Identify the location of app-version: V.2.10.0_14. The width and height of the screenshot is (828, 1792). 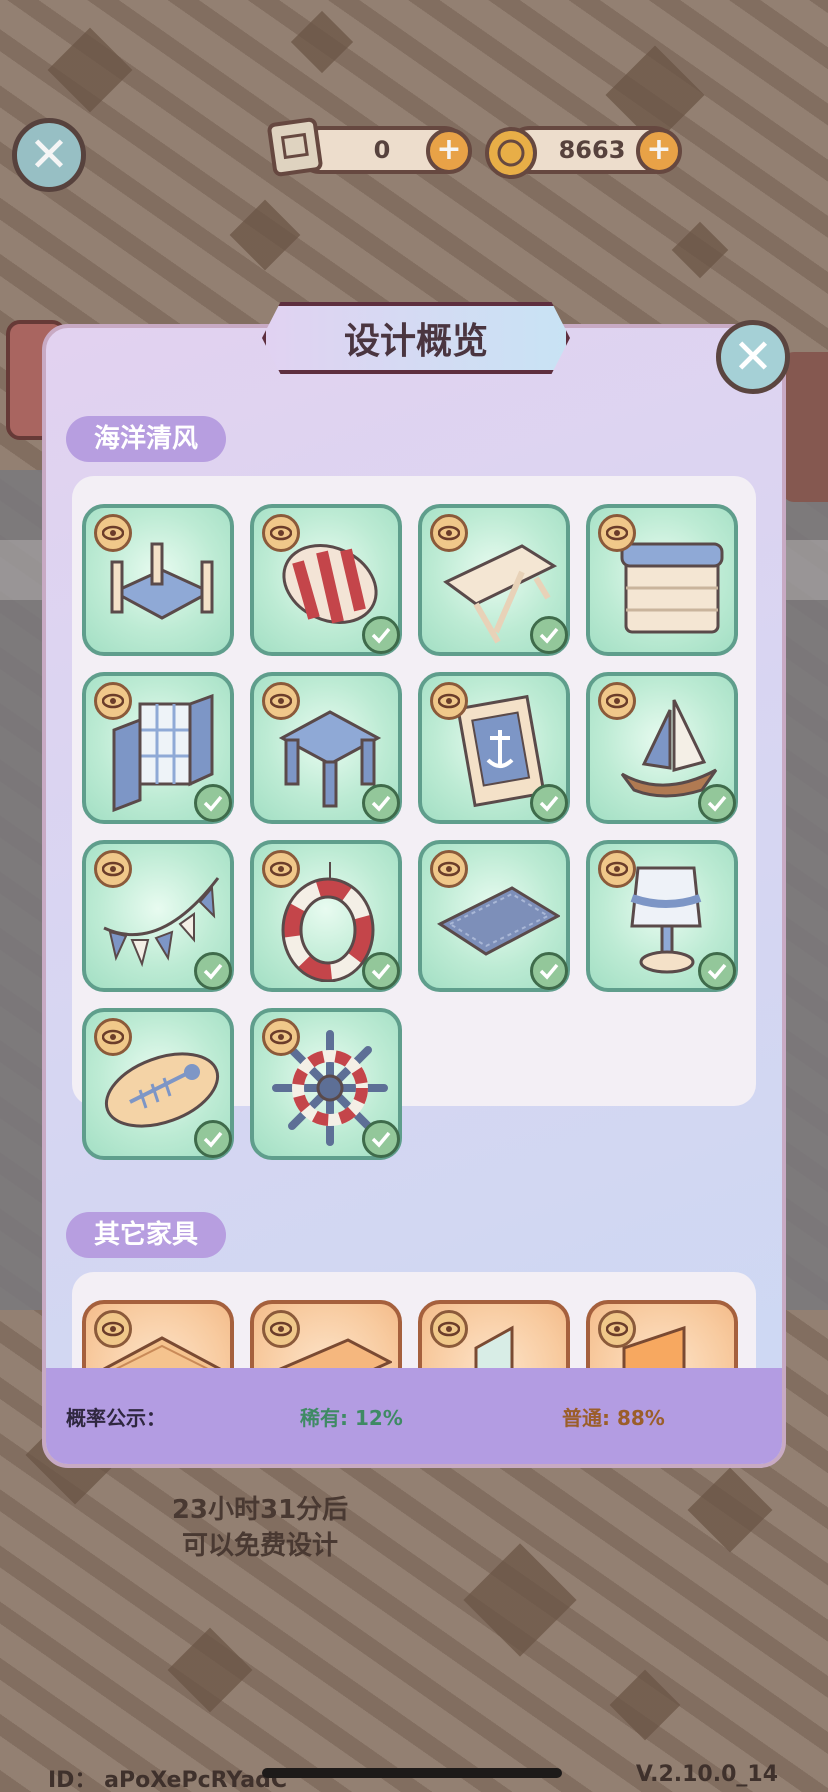
(706, 1774).